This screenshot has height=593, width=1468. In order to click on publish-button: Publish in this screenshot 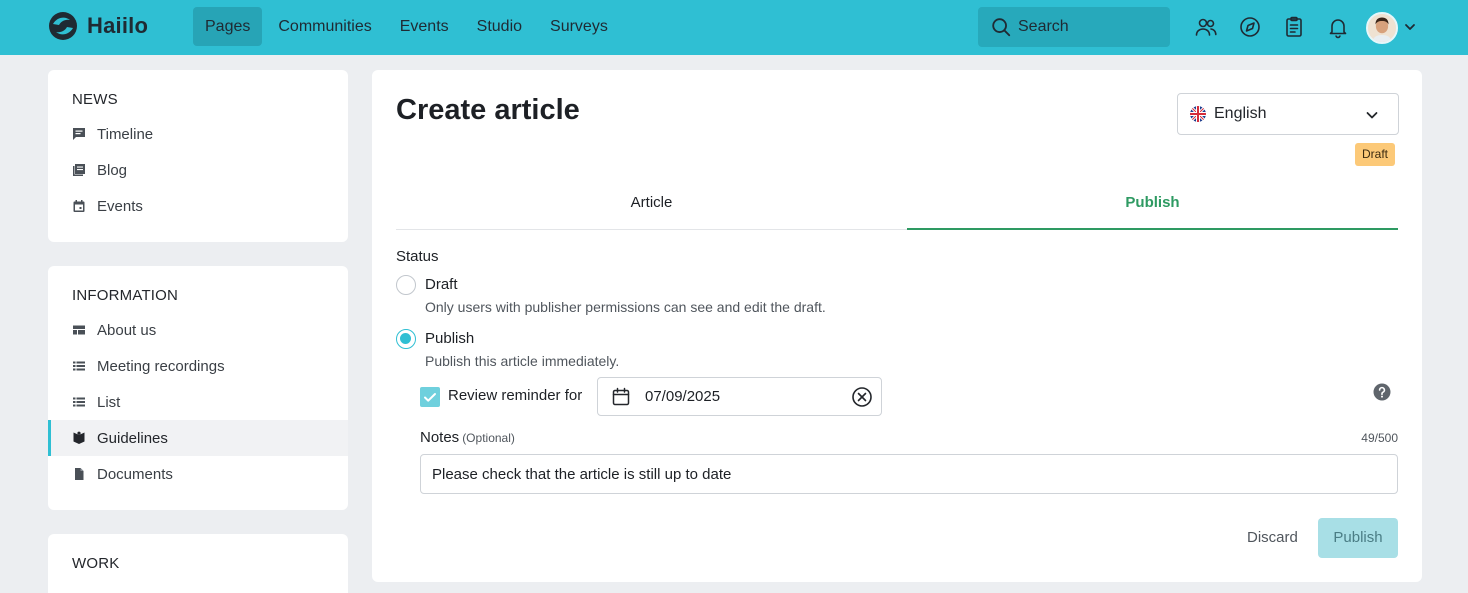, I will do `click(1358, 538)`.